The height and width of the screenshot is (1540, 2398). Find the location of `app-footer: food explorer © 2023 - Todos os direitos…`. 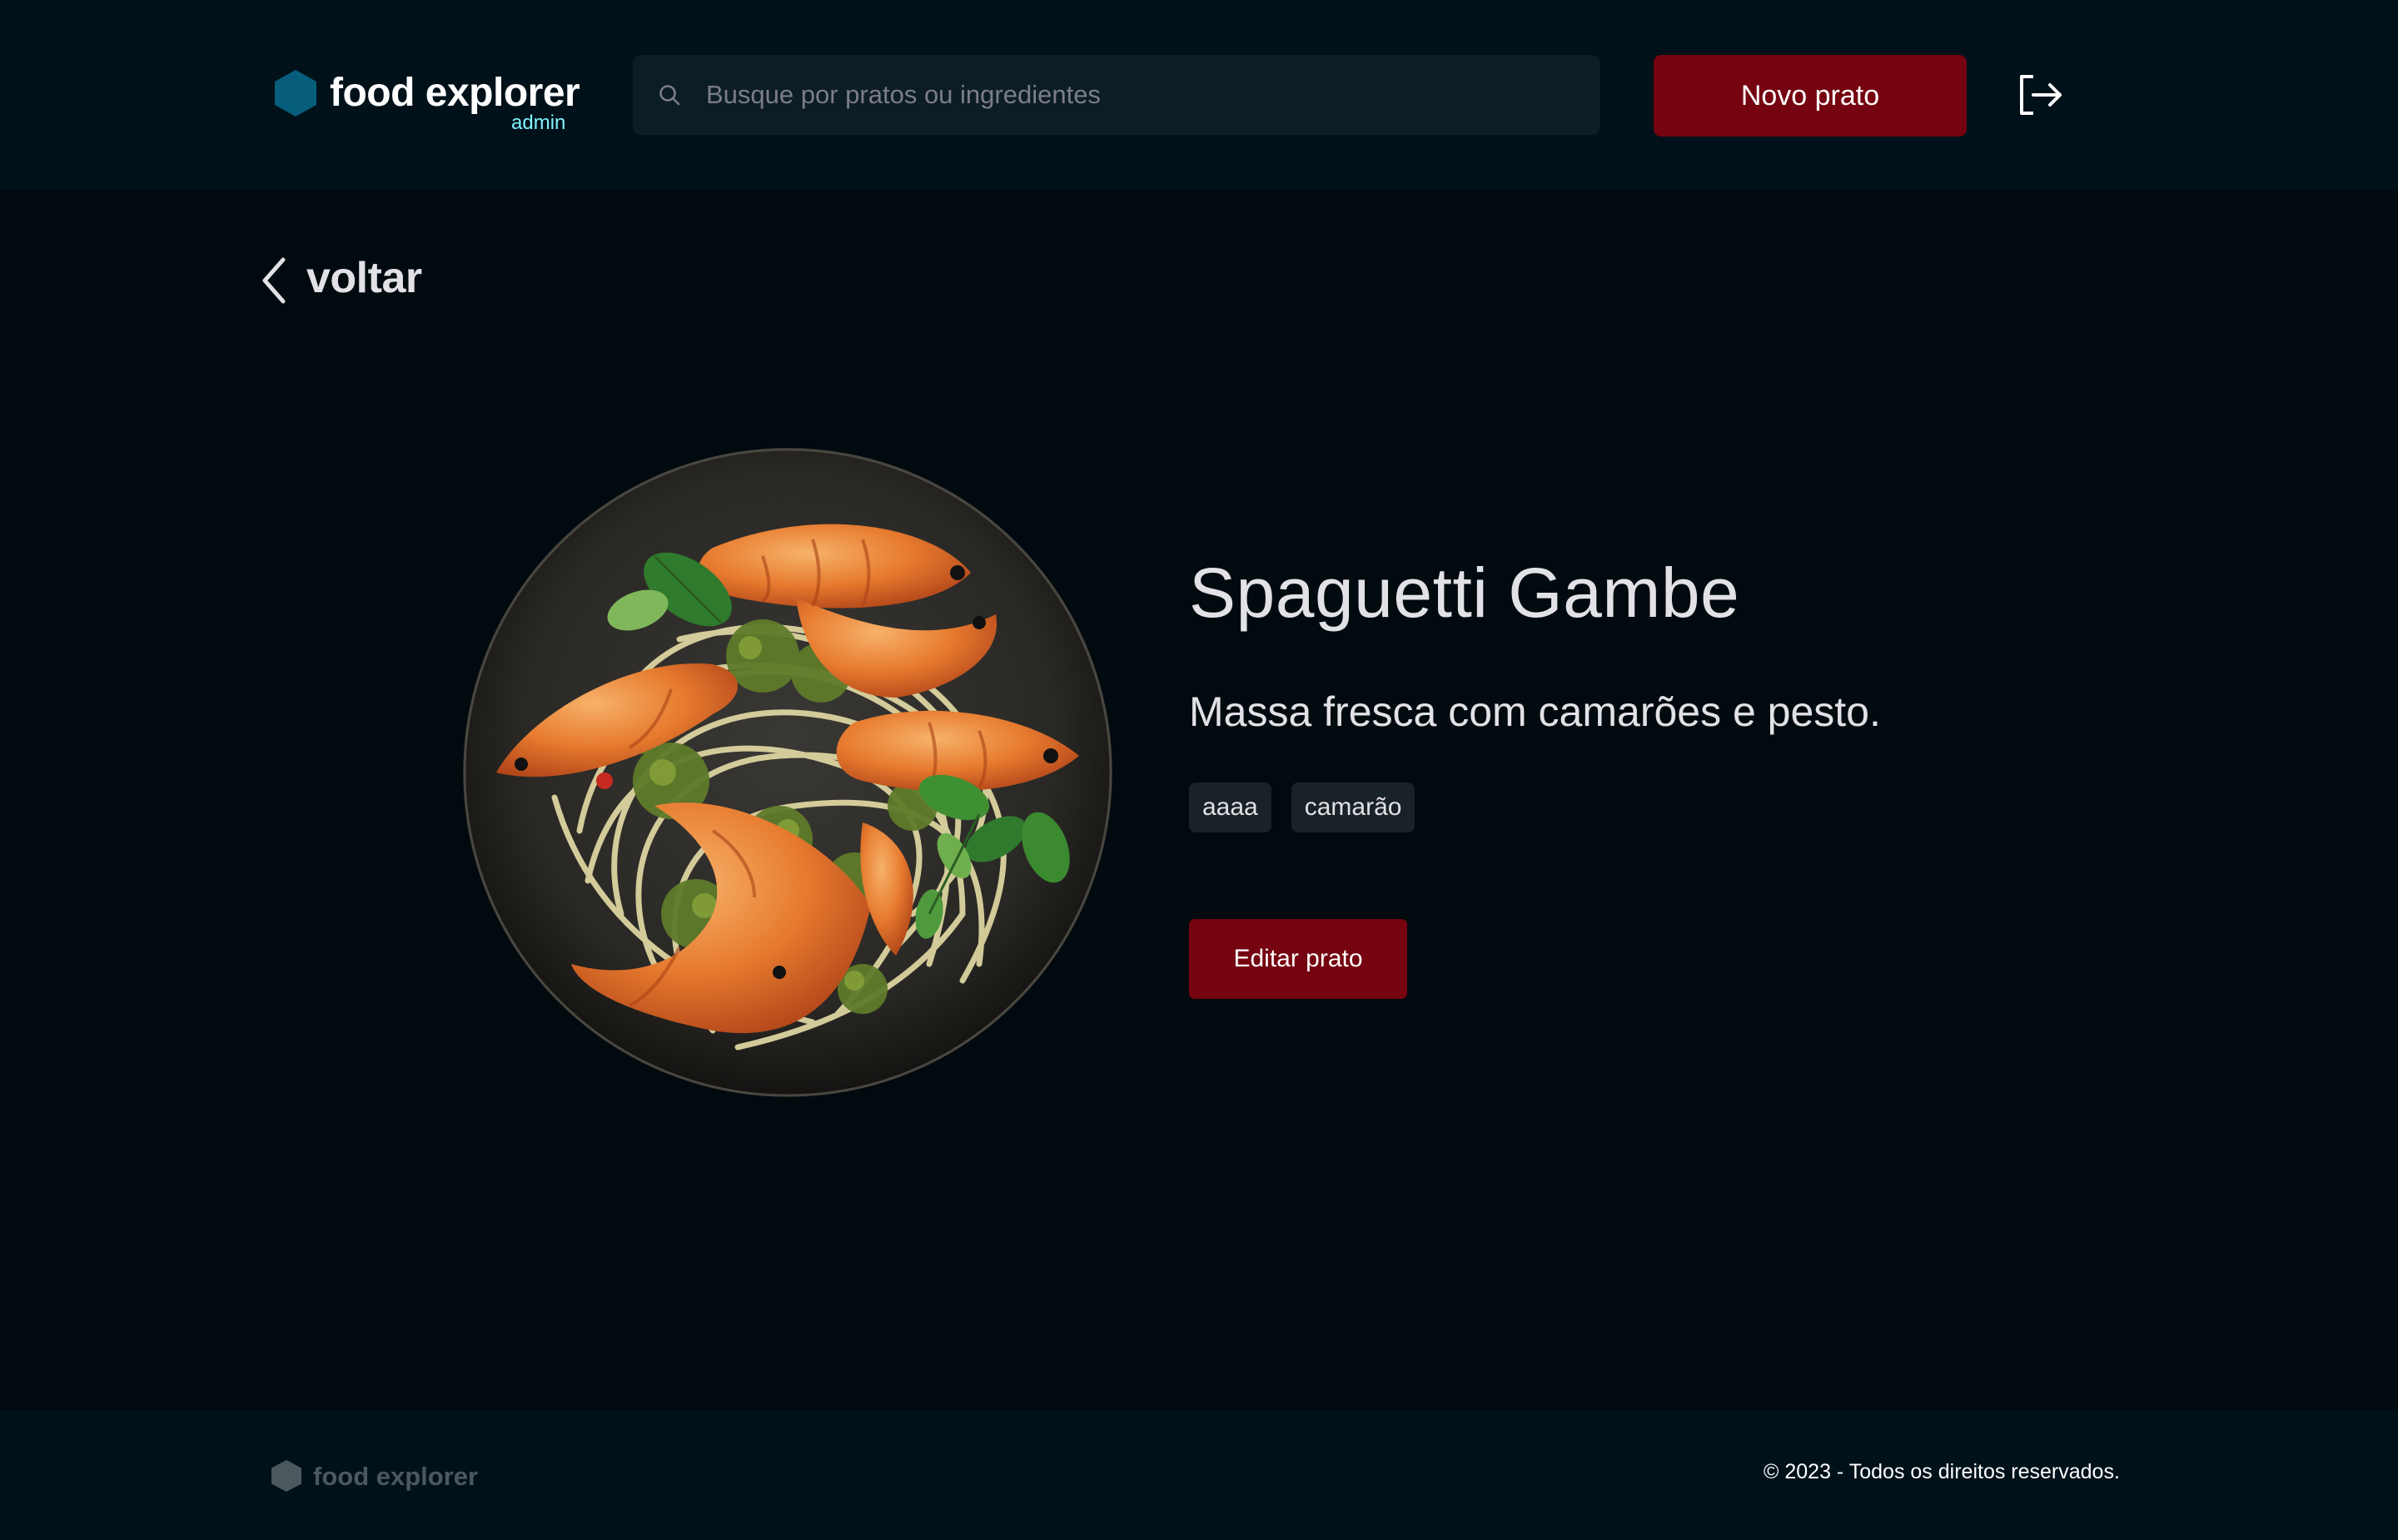

app-footer: food explorer © 2023 - Todos os direitos… is located at coordinates (1199, 1475).